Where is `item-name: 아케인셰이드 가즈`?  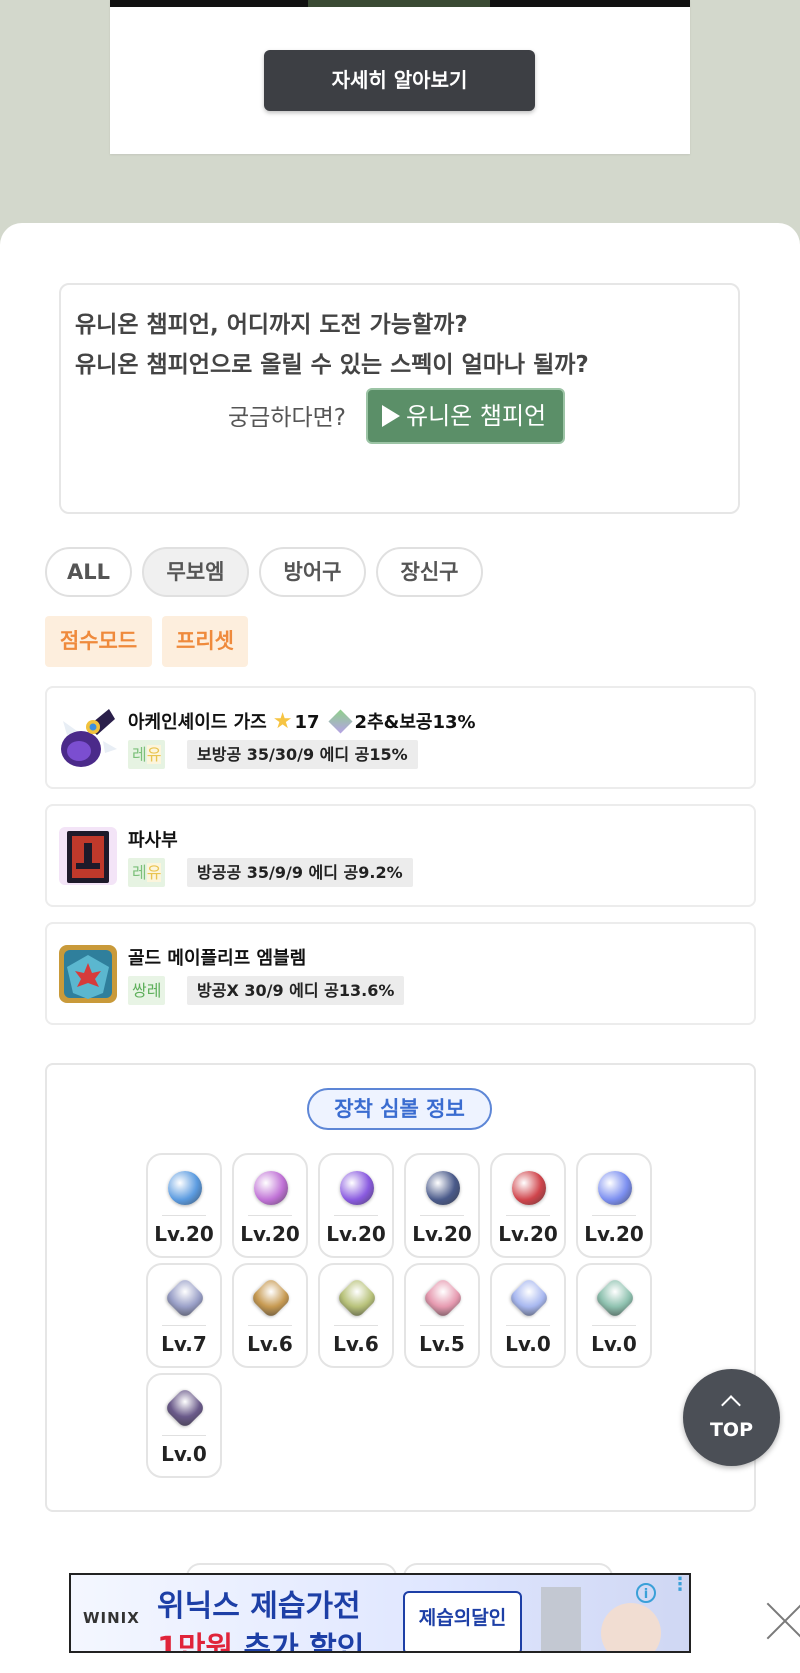
item-name: 아케인셰이드 가즈 is located at coordinates (197, 722).